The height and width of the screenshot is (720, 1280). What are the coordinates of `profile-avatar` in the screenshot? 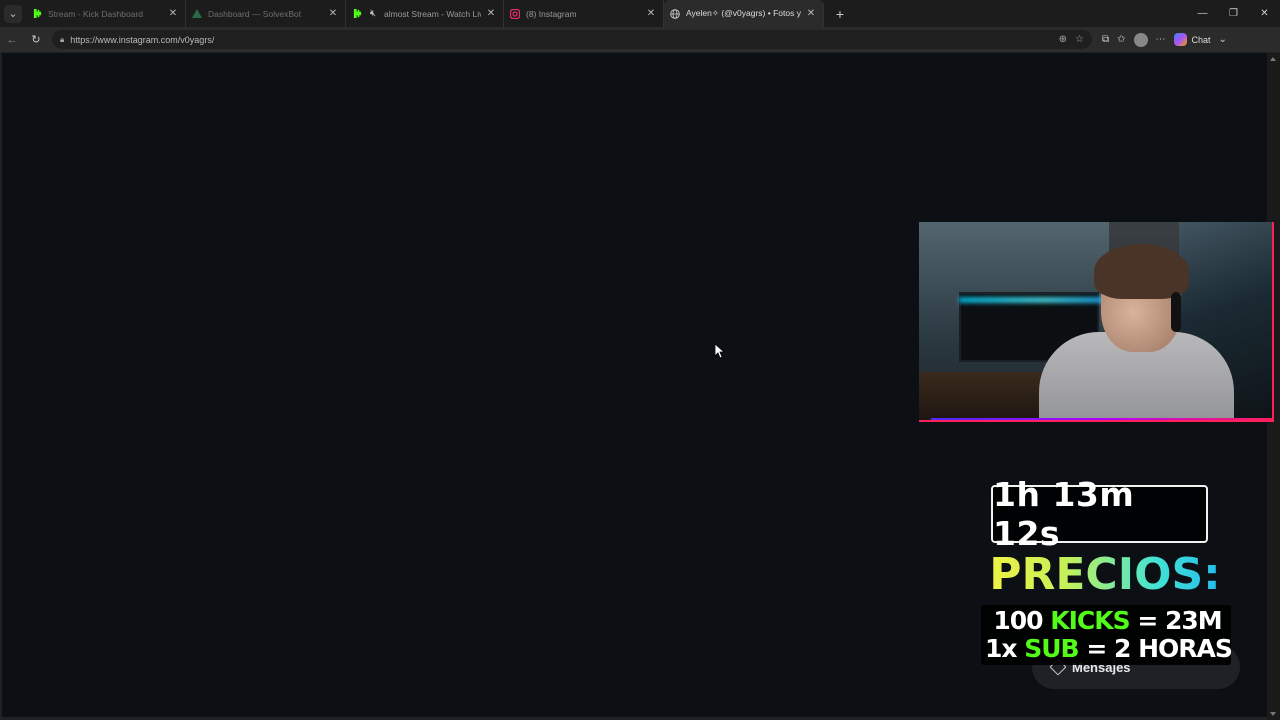 It's located at (1140, 39).